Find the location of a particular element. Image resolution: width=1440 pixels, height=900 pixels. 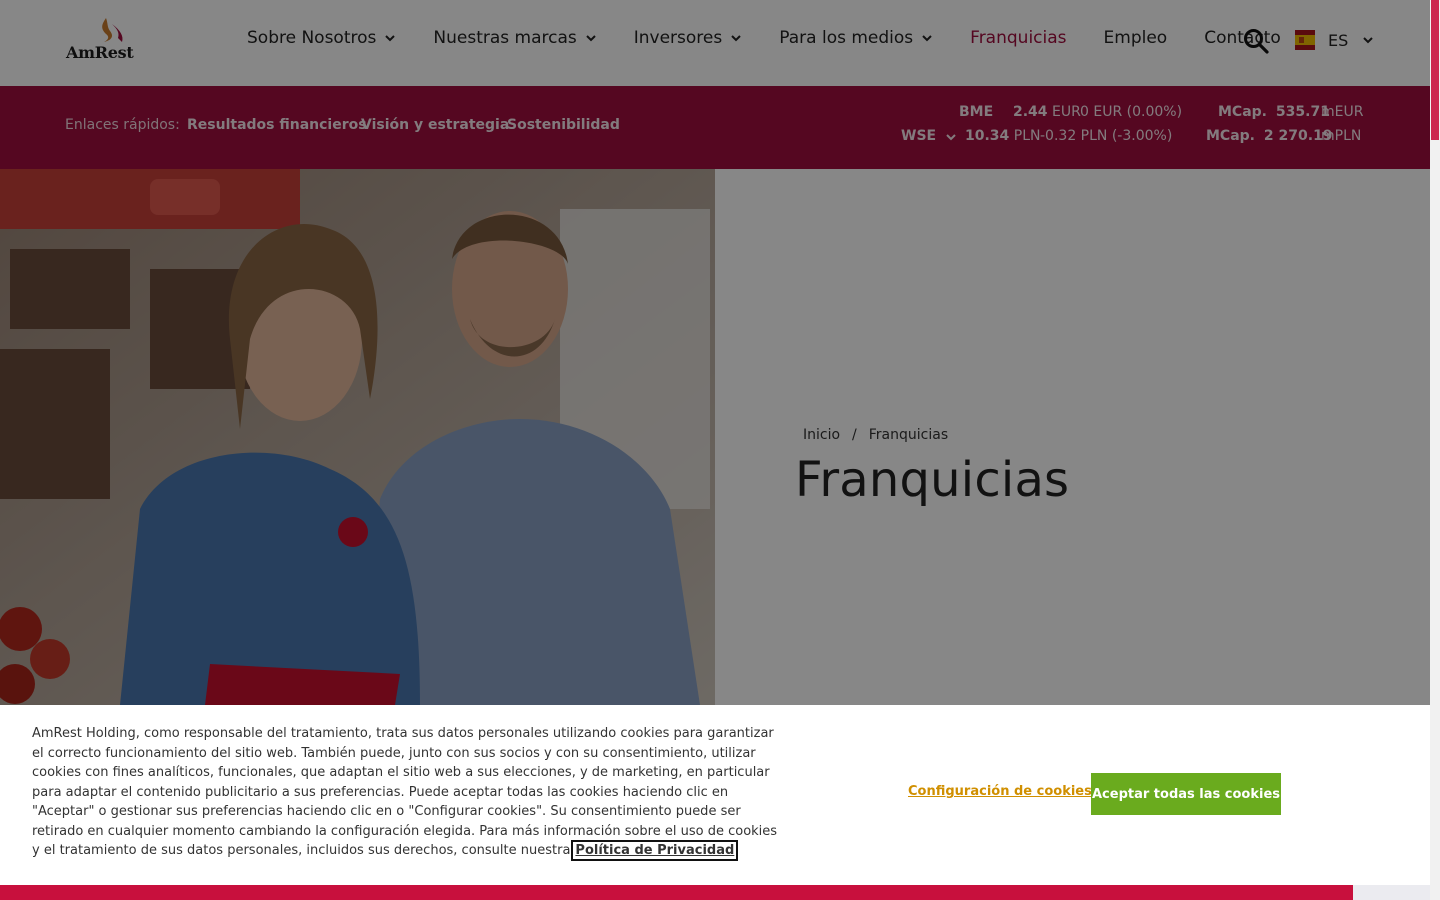

footer-strip-end is located at coordinates (1391, 892).